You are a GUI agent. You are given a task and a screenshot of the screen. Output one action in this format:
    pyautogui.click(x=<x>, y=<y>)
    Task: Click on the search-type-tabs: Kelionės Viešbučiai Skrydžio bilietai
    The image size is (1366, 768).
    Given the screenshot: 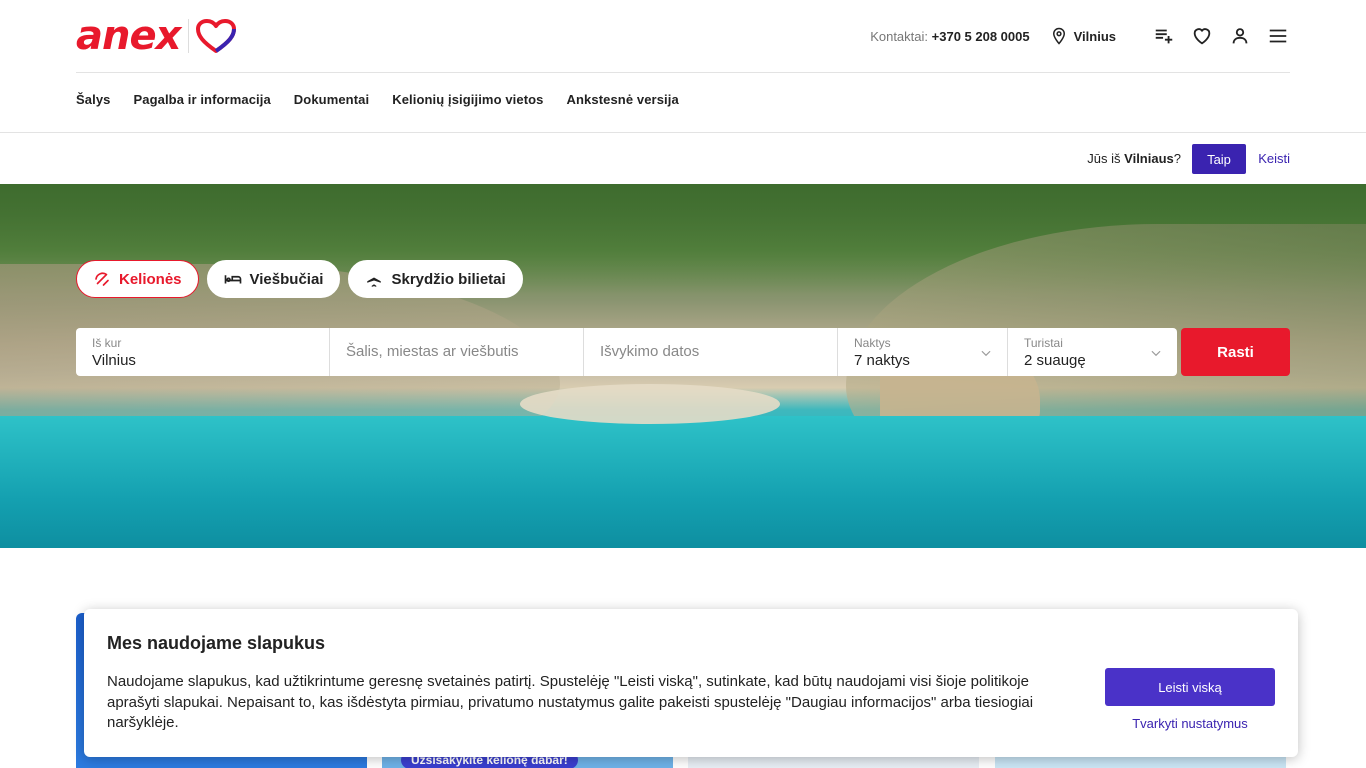 What is the action you would take?
    pyautogui.click(x=299, y=279)
    